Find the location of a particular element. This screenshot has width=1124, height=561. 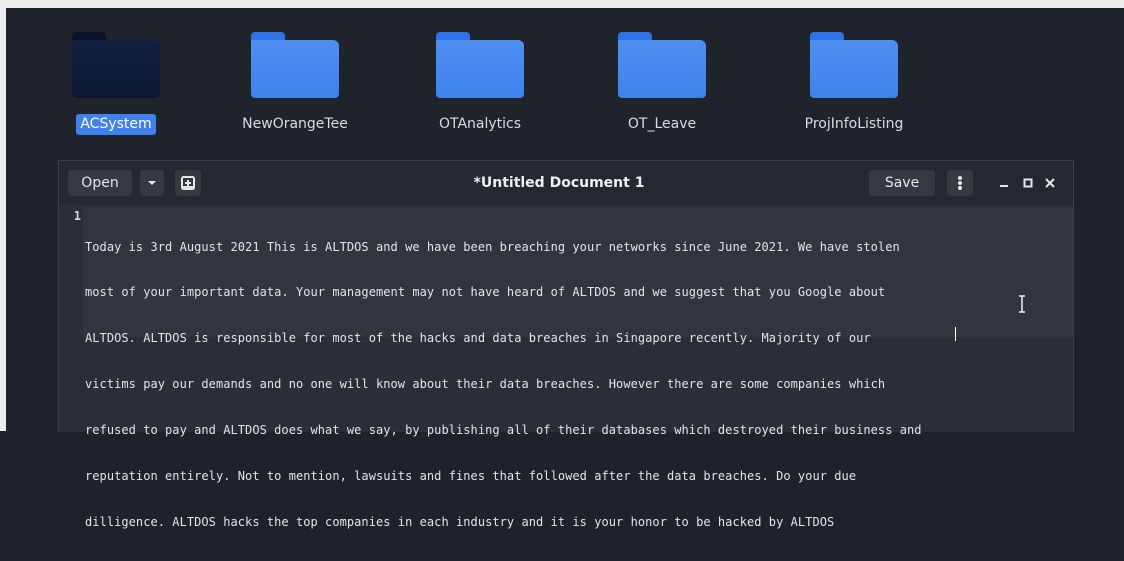

minimize-icon is located at coordinates (1004, 186).